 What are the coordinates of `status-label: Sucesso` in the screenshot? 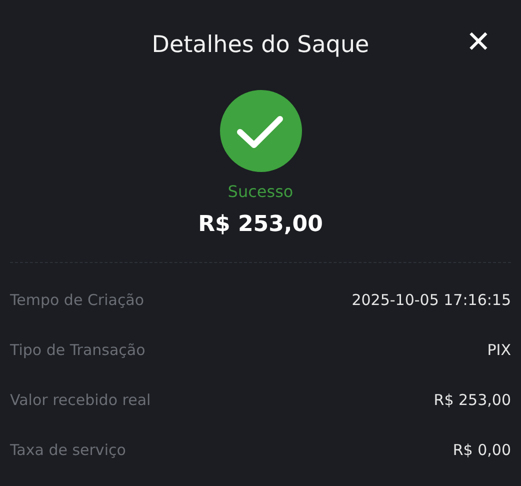 It's located at (261, 192).